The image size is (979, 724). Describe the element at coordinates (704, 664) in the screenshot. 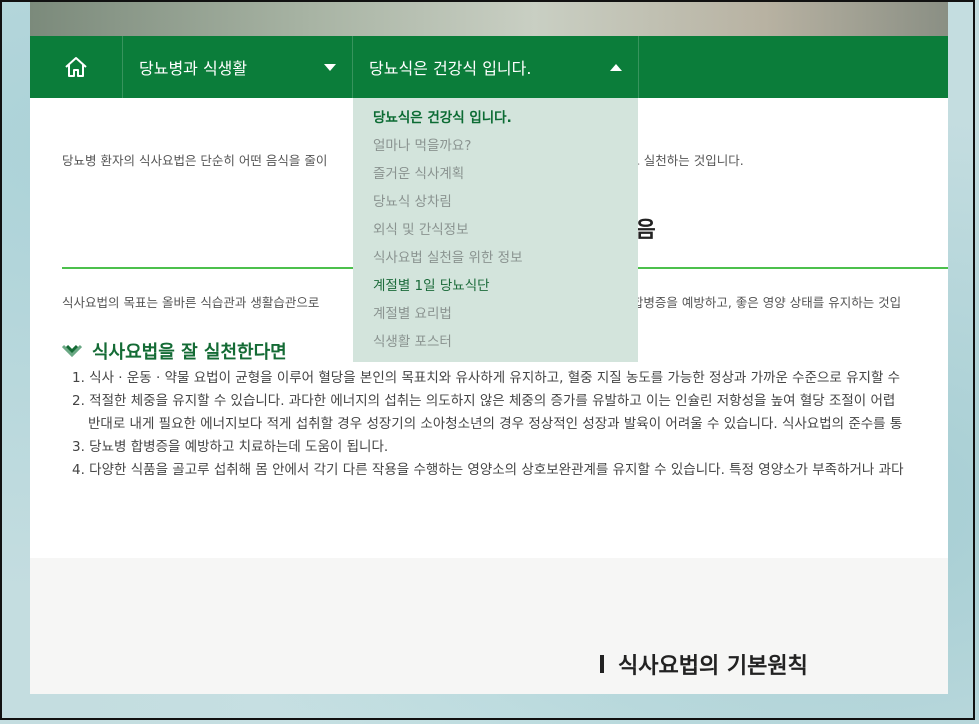

I see `basic-principles-heading: 식사요법의 기본원칙` at that location.